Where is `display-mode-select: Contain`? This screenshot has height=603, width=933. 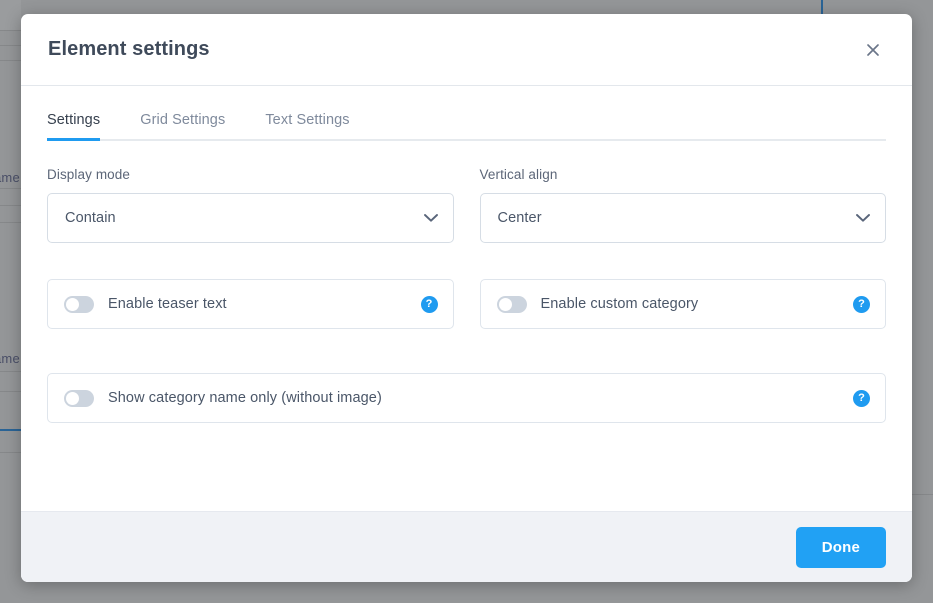
display-mode-select: Contain is located at coordinates (250, 218).